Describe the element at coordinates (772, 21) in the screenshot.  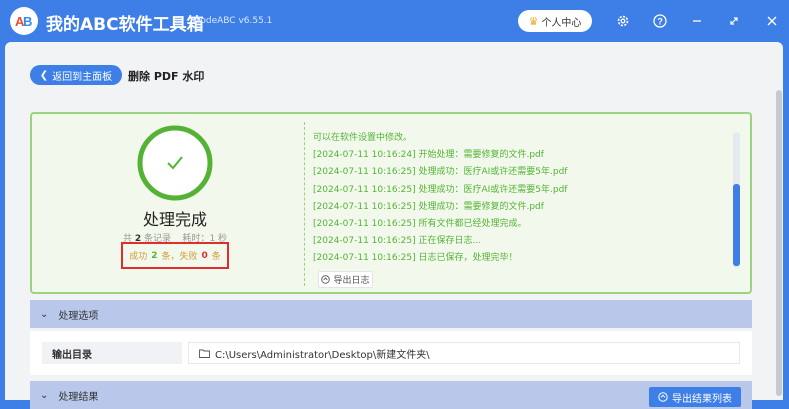
I see `close-icon` at that location.